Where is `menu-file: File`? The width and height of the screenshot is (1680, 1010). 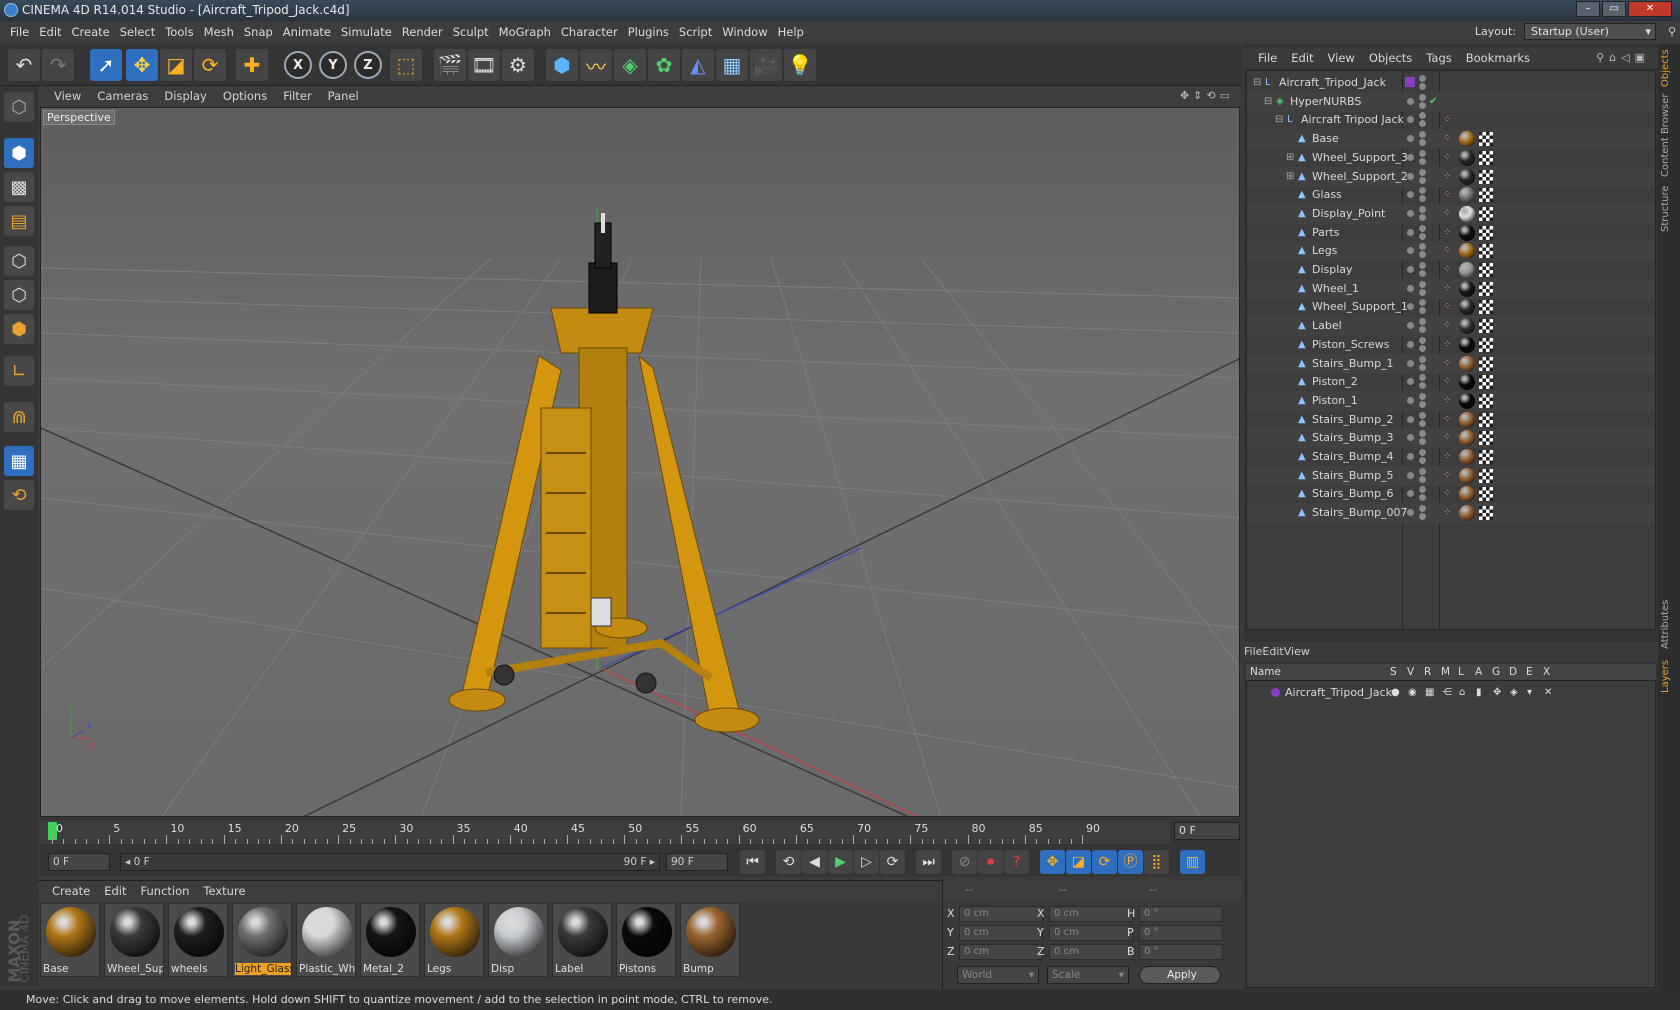 menu-file: File is located at coordinates (19, 32).